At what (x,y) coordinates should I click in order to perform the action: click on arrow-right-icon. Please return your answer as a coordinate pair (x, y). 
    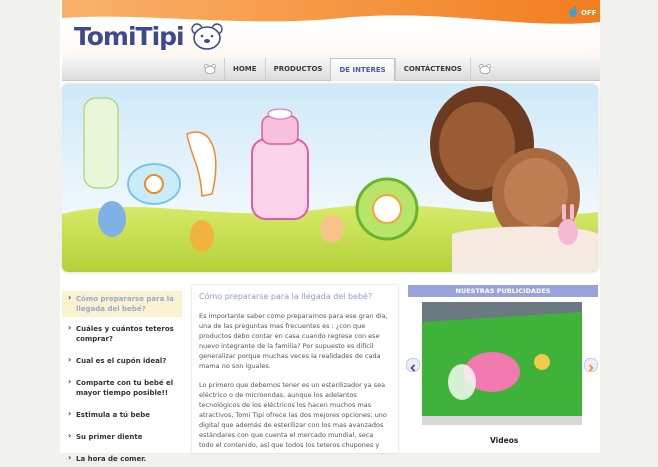
    Looking at the image, I should click on (591, 365).